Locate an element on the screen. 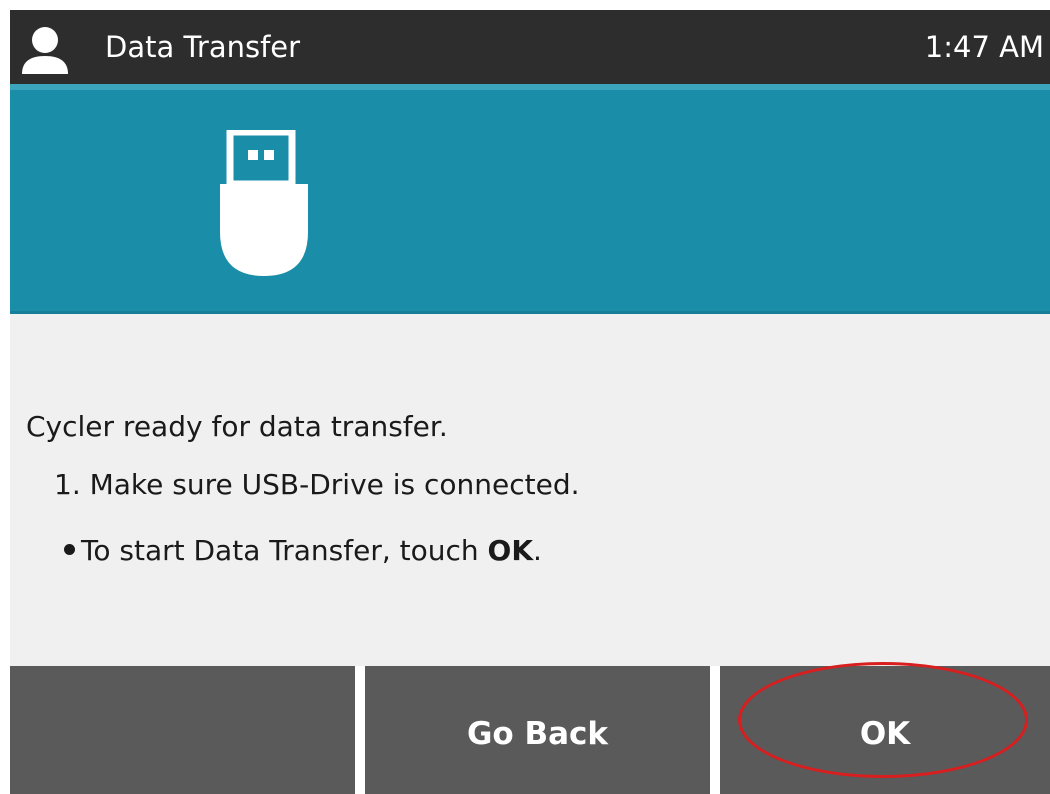 The height and width of the screenshot is (794, 1050). instruction-bullet: To start Data Transfer, touch OK. is located at coordinates (303, 550).